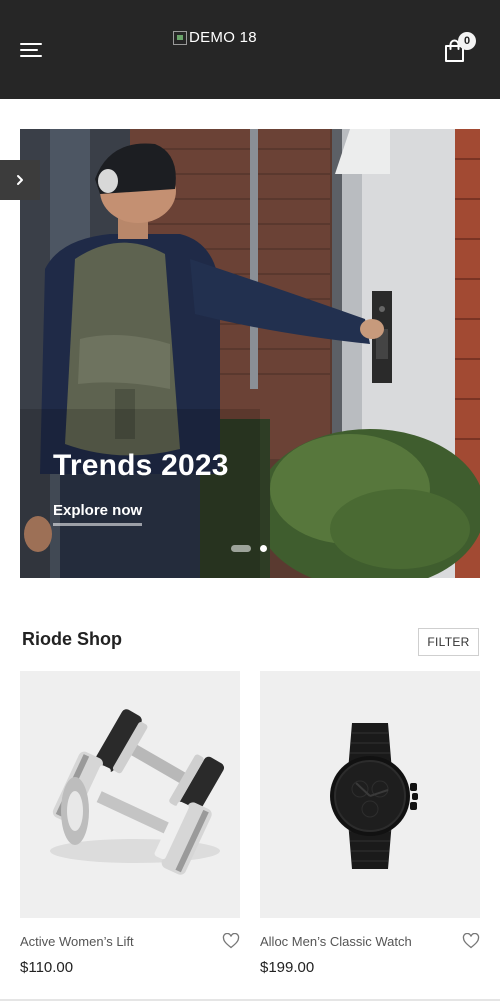 The image size is (500, 1001). Describe the element at coordinates (180, 37) in the screenshot. I see `broken-image-icon` at that location.